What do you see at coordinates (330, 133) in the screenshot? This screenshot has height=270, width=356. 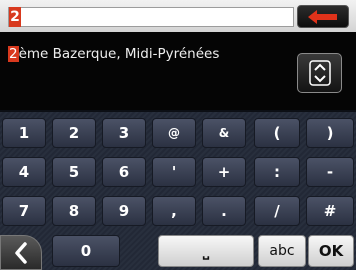 I see `key-close-paren: )` at bounding box center [330, 133].